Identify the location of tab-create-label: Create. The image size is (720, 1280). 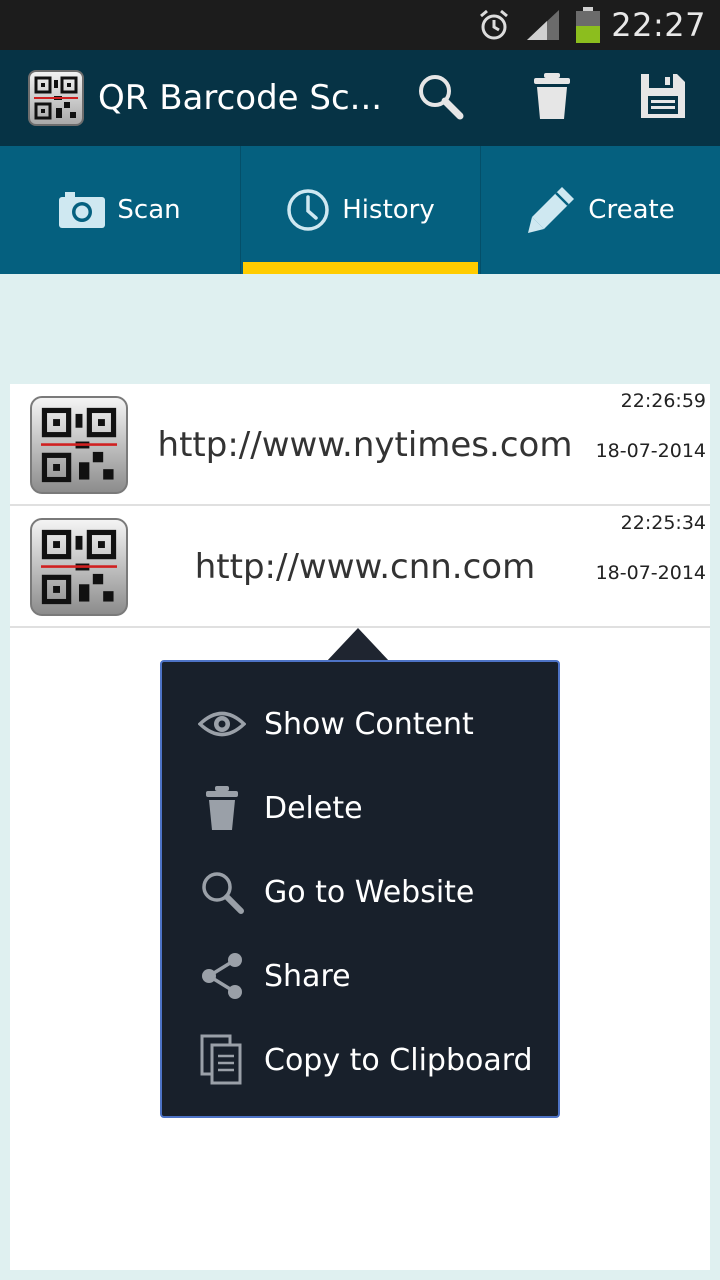
(631, 210).